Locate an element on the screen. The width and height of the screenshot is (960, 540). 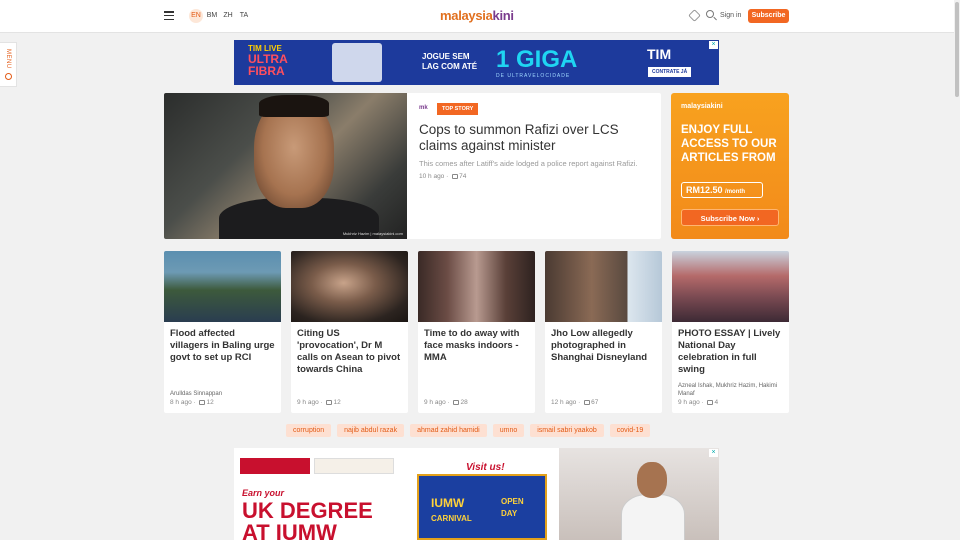
tag-ismail-sabri: ismail sabri yaakob is located at coordinates (567, 430).